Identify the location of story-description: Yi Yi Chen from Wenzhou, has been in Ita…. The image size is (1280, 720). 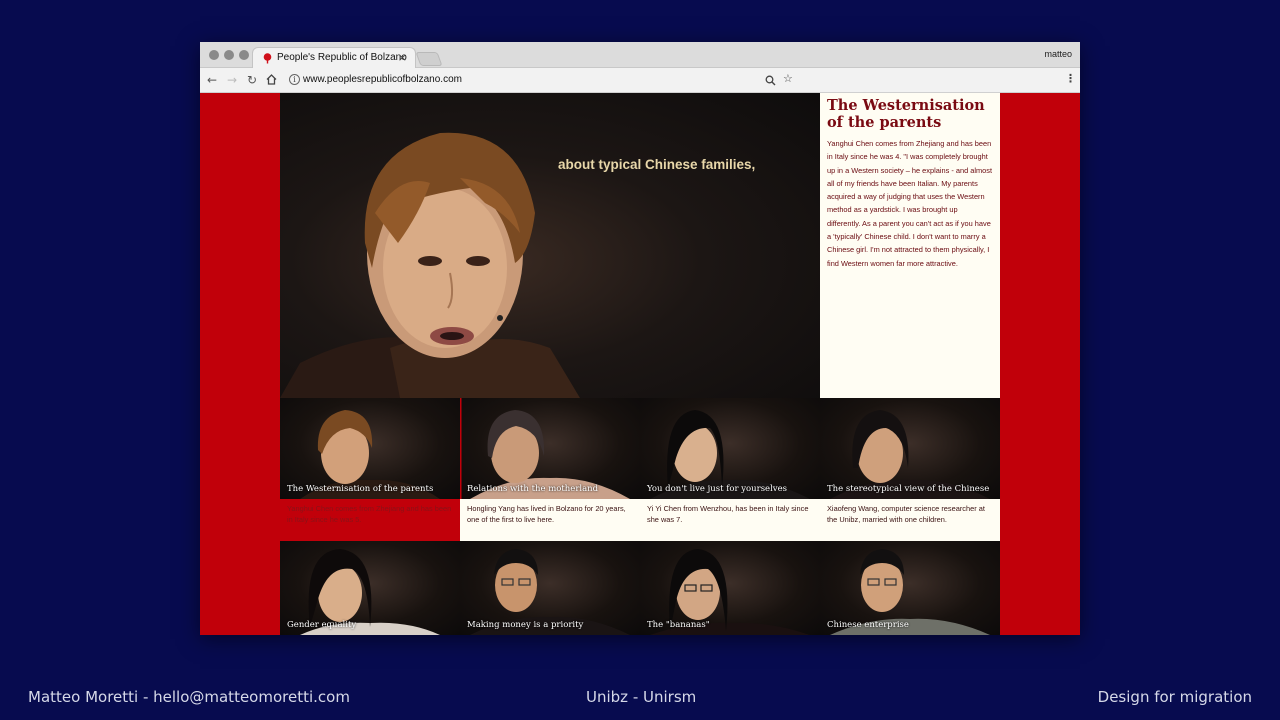
(730, 520).